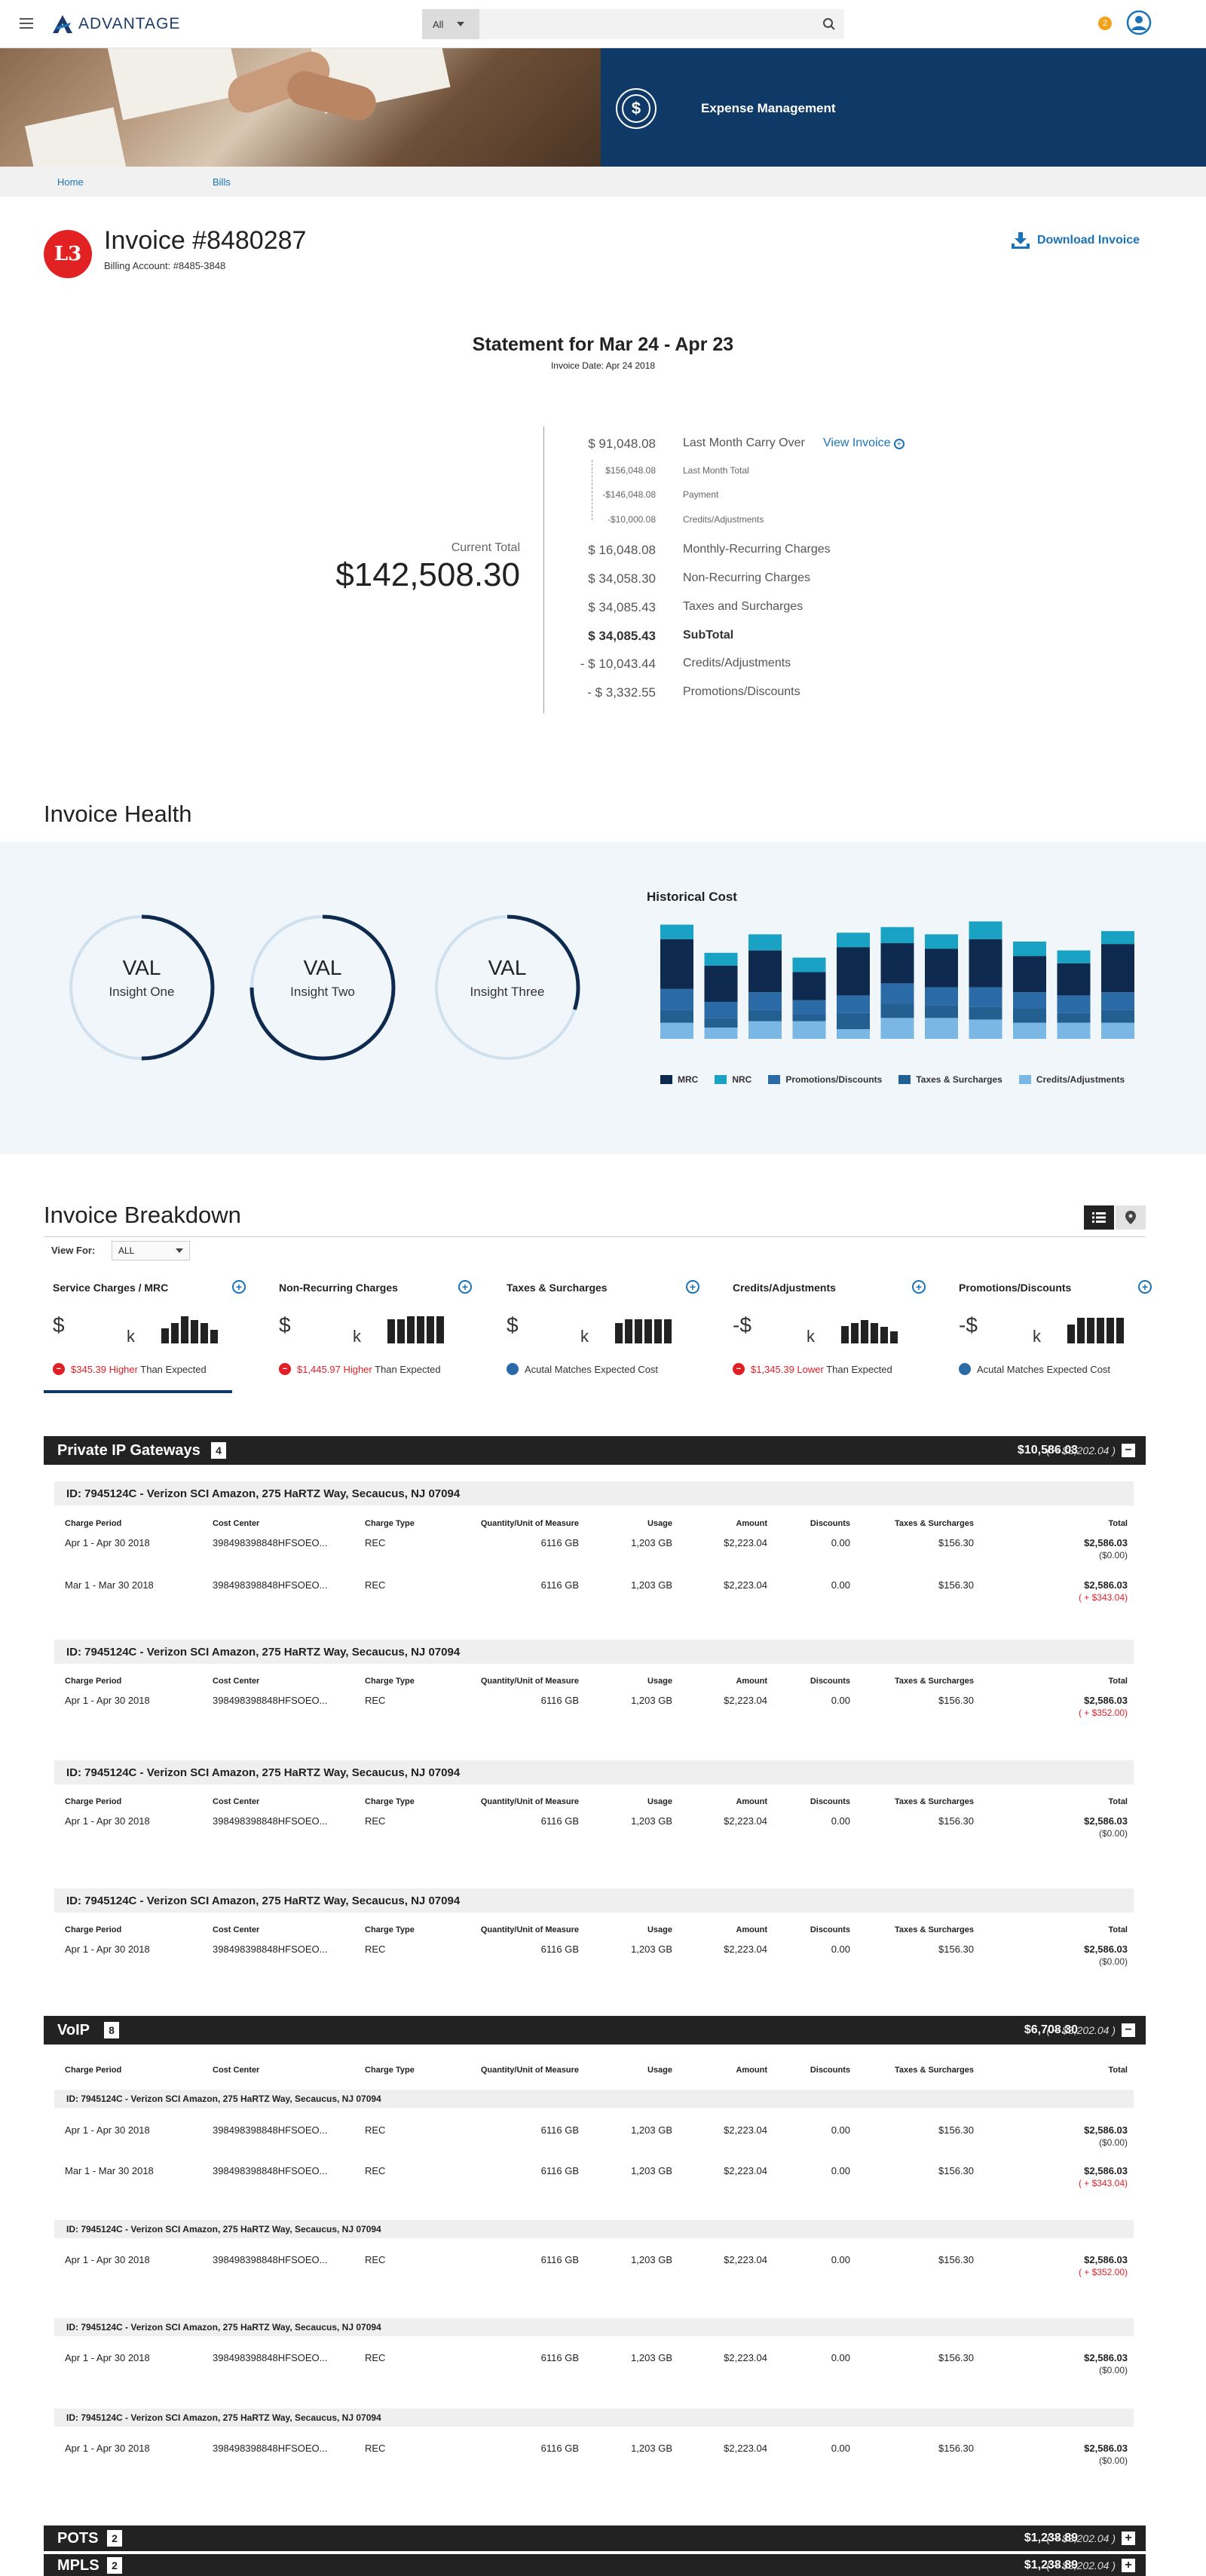 This screenshot has width=1206, height=2576. Describe the element at coordinates (1113, 1833) in the screenshot. I see `row-total-delta: ($0.00)` at that location.